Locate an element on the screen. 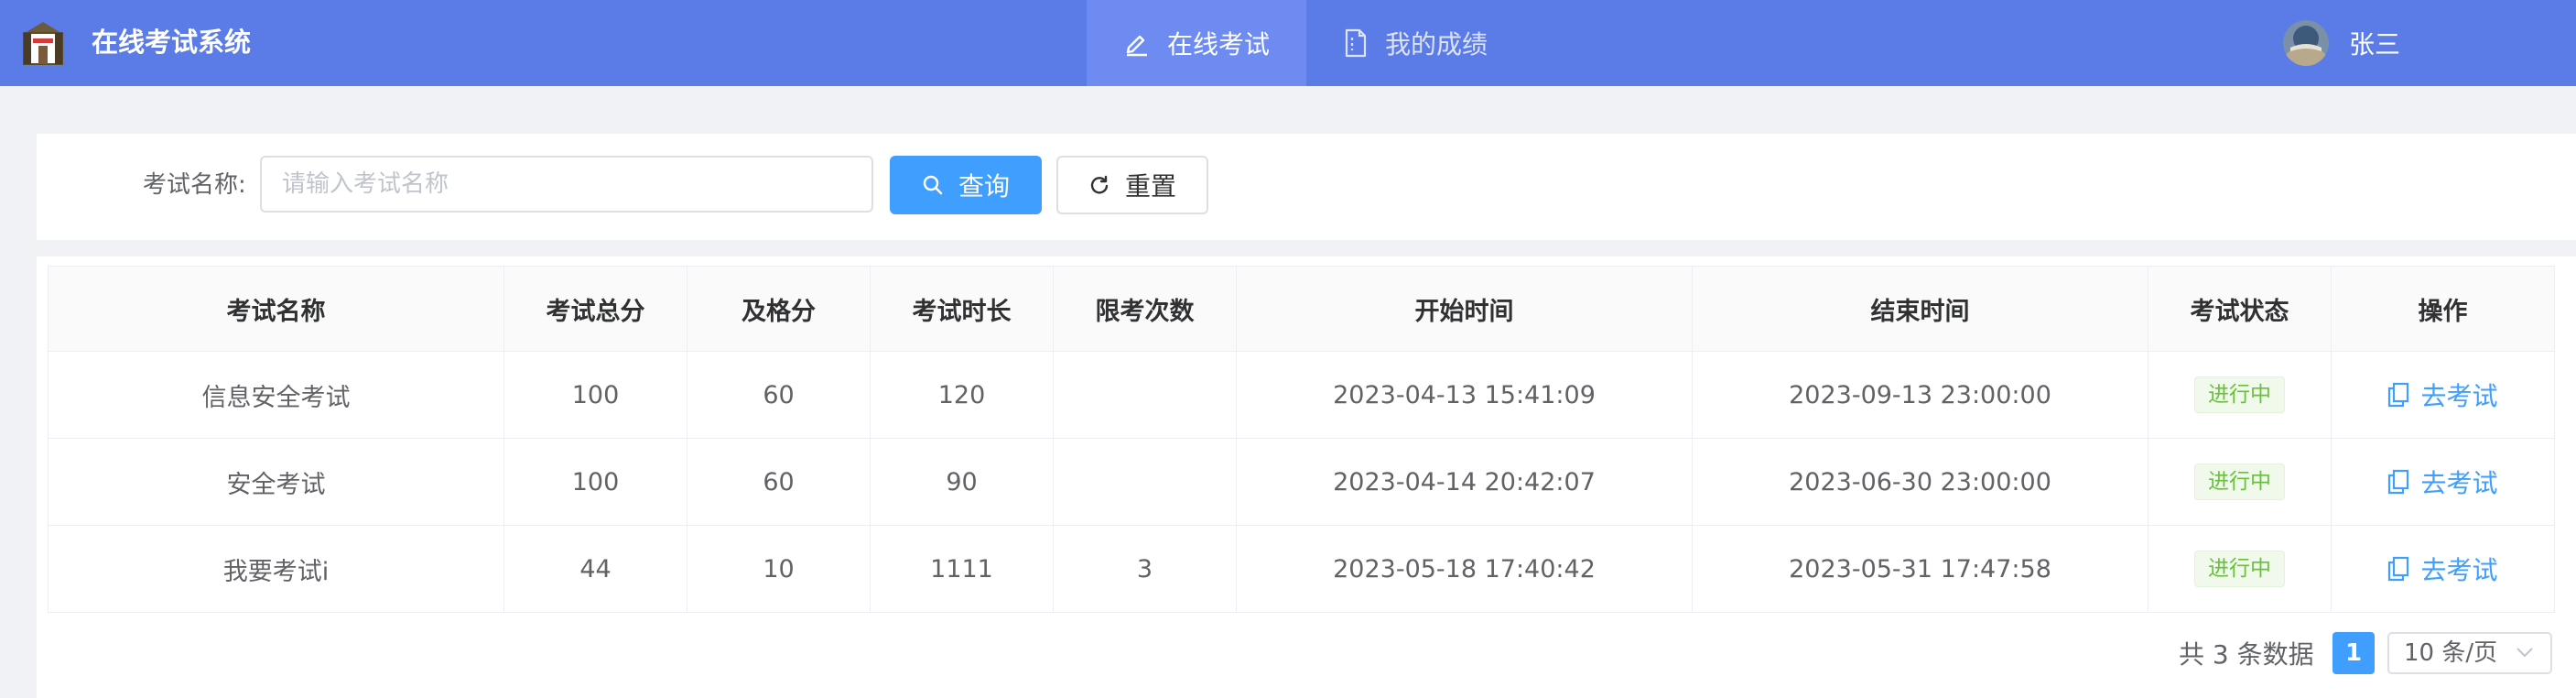 The width and height of the screenshot is (2576, 698). pass-score-cell: 10 is located at coordinates (779, 569).